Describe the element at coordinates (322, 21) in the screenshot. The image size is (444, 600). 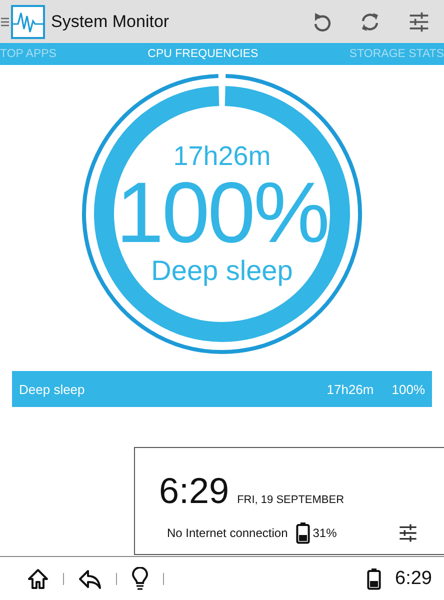
I see `undo-icon` at that location.